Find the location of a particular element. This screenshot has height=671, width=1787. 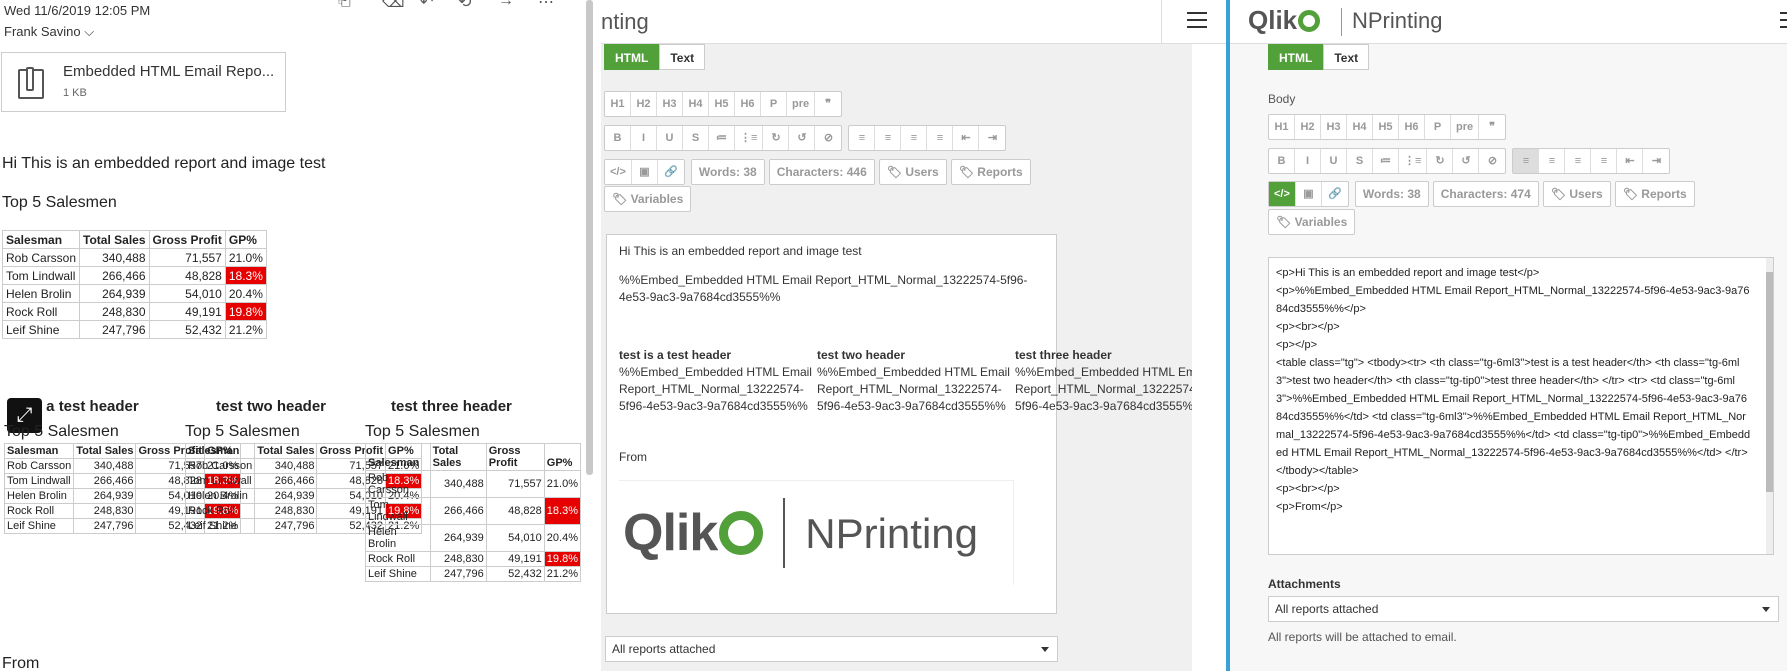

email-scrollbar-track is located at coordinates (591, 335).